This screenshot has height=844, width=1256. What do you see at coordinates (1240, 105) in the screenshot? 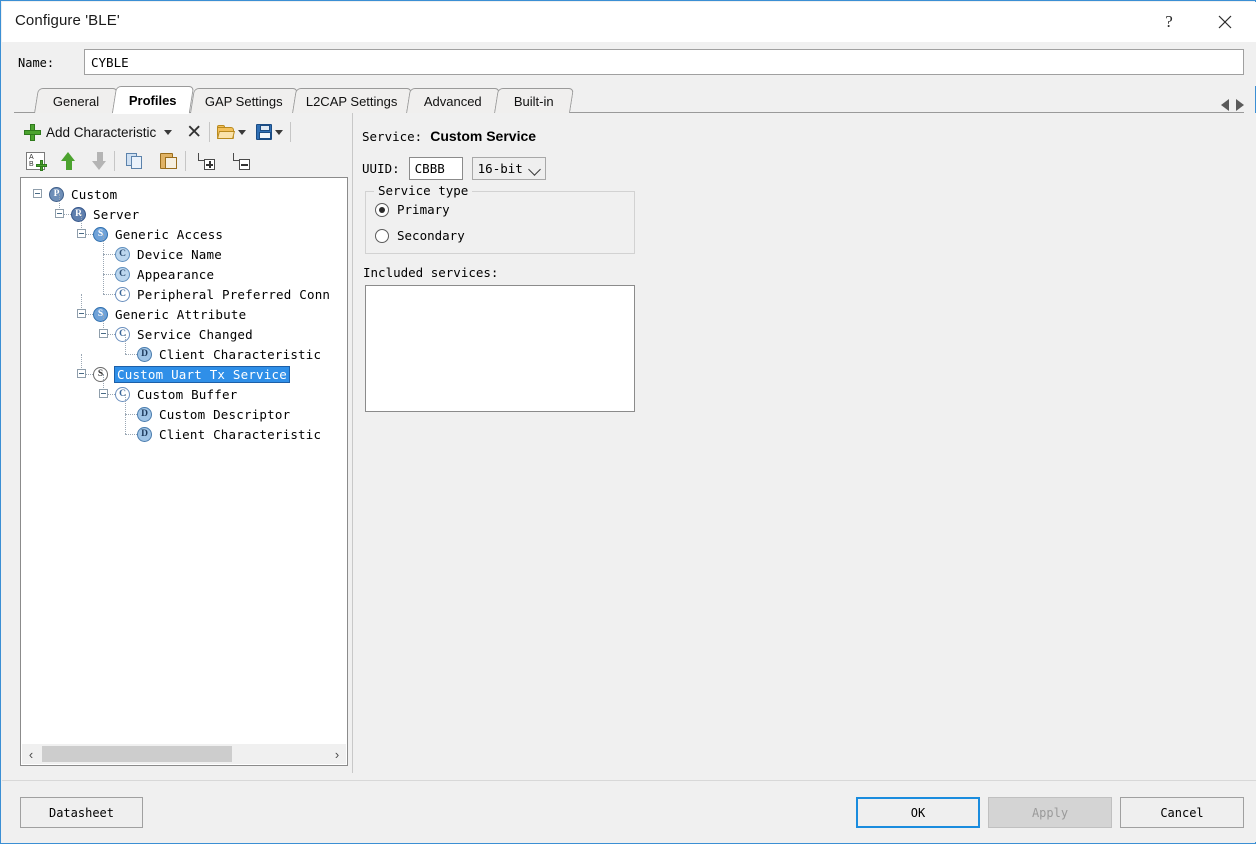
I see `scroll-right-icon` at bounding box center [1240, 105].